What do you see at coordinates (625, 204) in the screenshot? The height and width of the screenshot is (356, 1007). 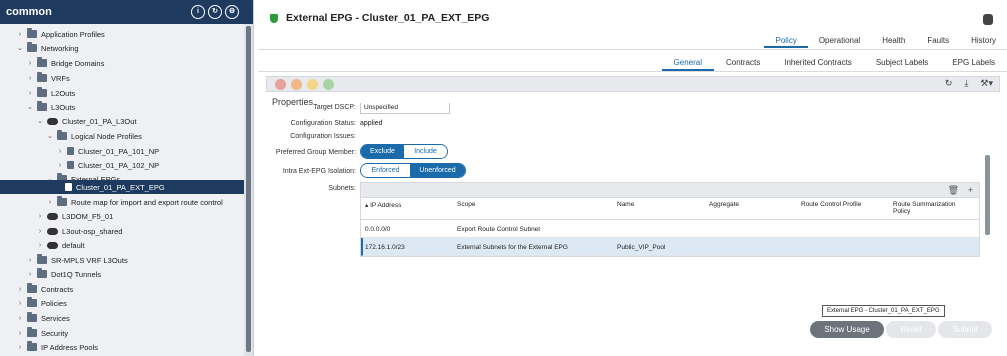 I see `col-name: Name` at bounding box center [625, 204].